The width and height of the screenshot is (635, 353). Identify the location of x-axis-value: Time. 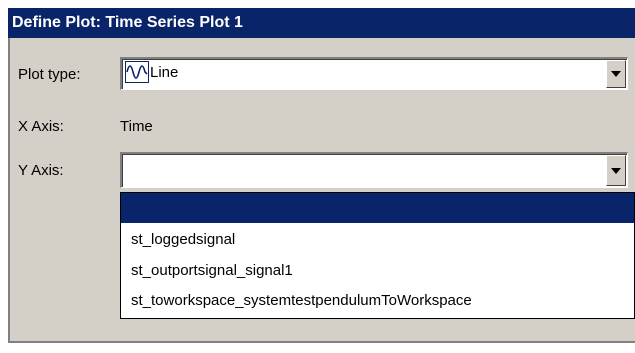
(136, 126).